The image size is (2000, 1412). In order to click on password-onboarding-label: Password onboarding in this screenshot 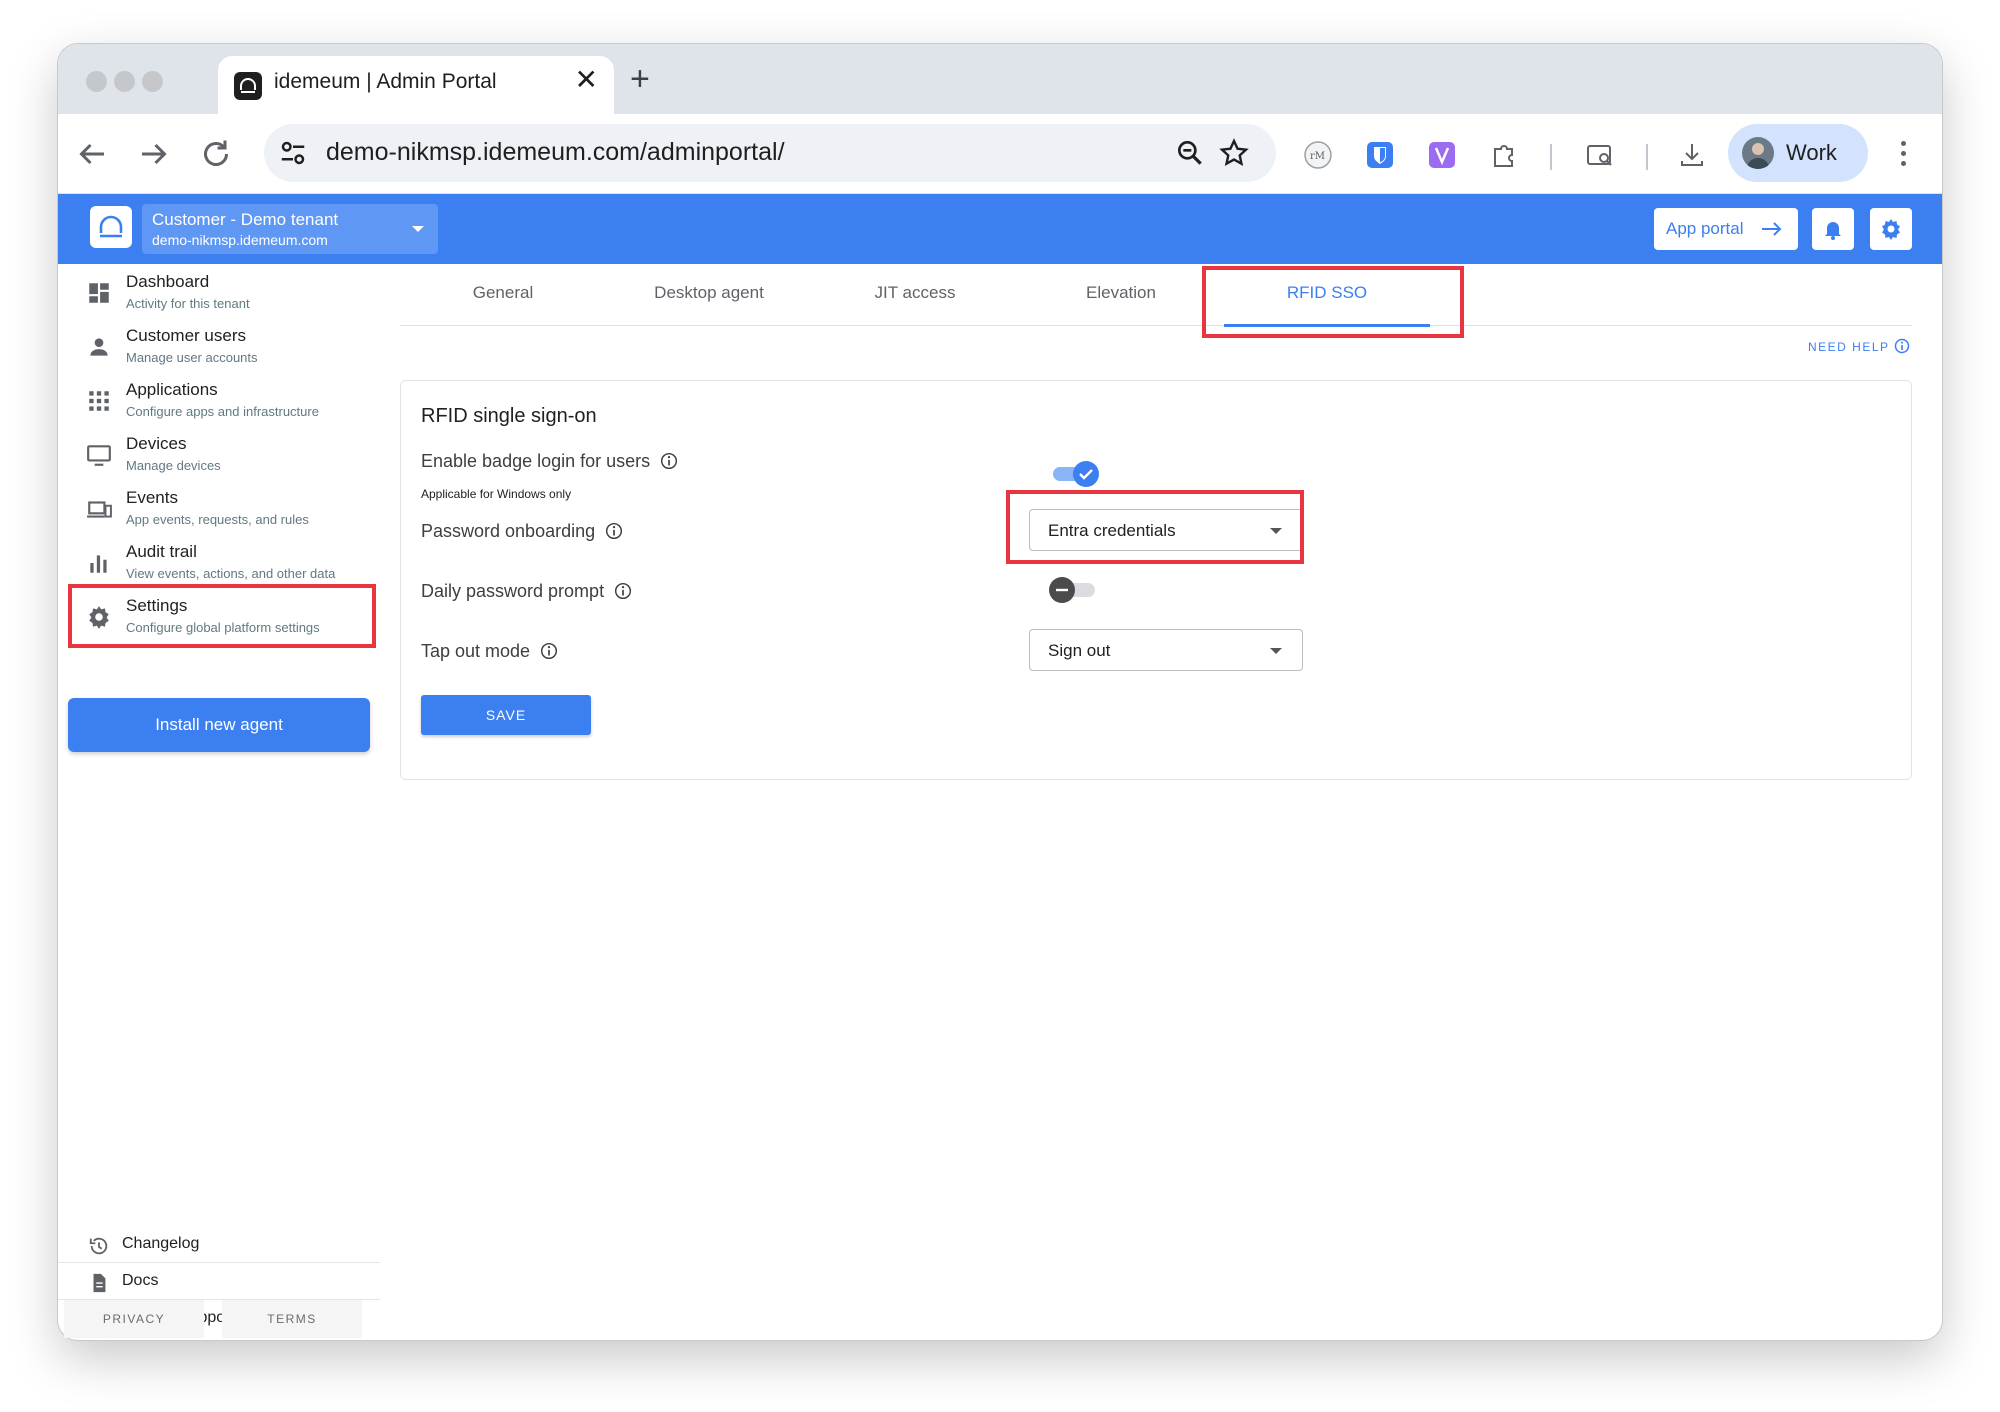, I will do `click(522, 531)`.